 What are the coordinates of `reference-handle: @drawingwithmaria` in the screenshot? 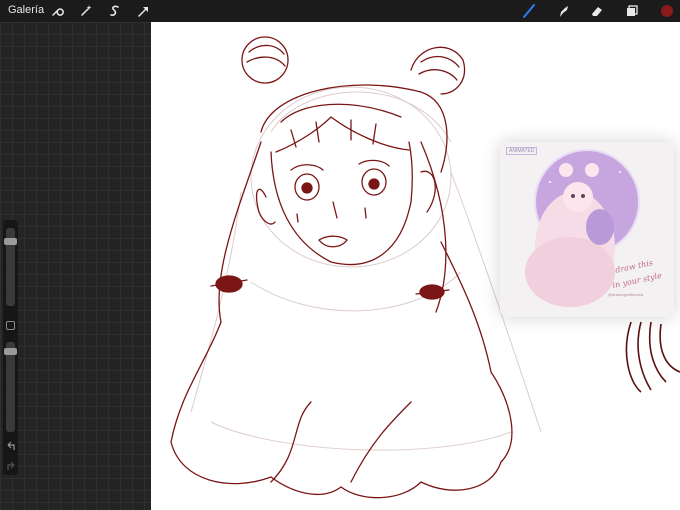 It's located at (626, 294).